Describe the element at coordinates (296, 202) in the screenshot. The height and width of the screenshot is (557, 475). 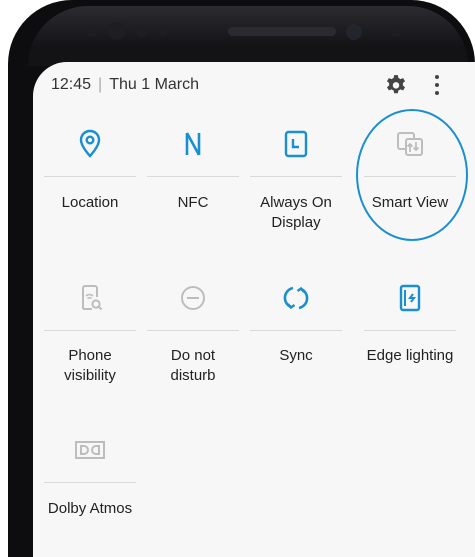
I see `tile-label-line: Always On` at that location.